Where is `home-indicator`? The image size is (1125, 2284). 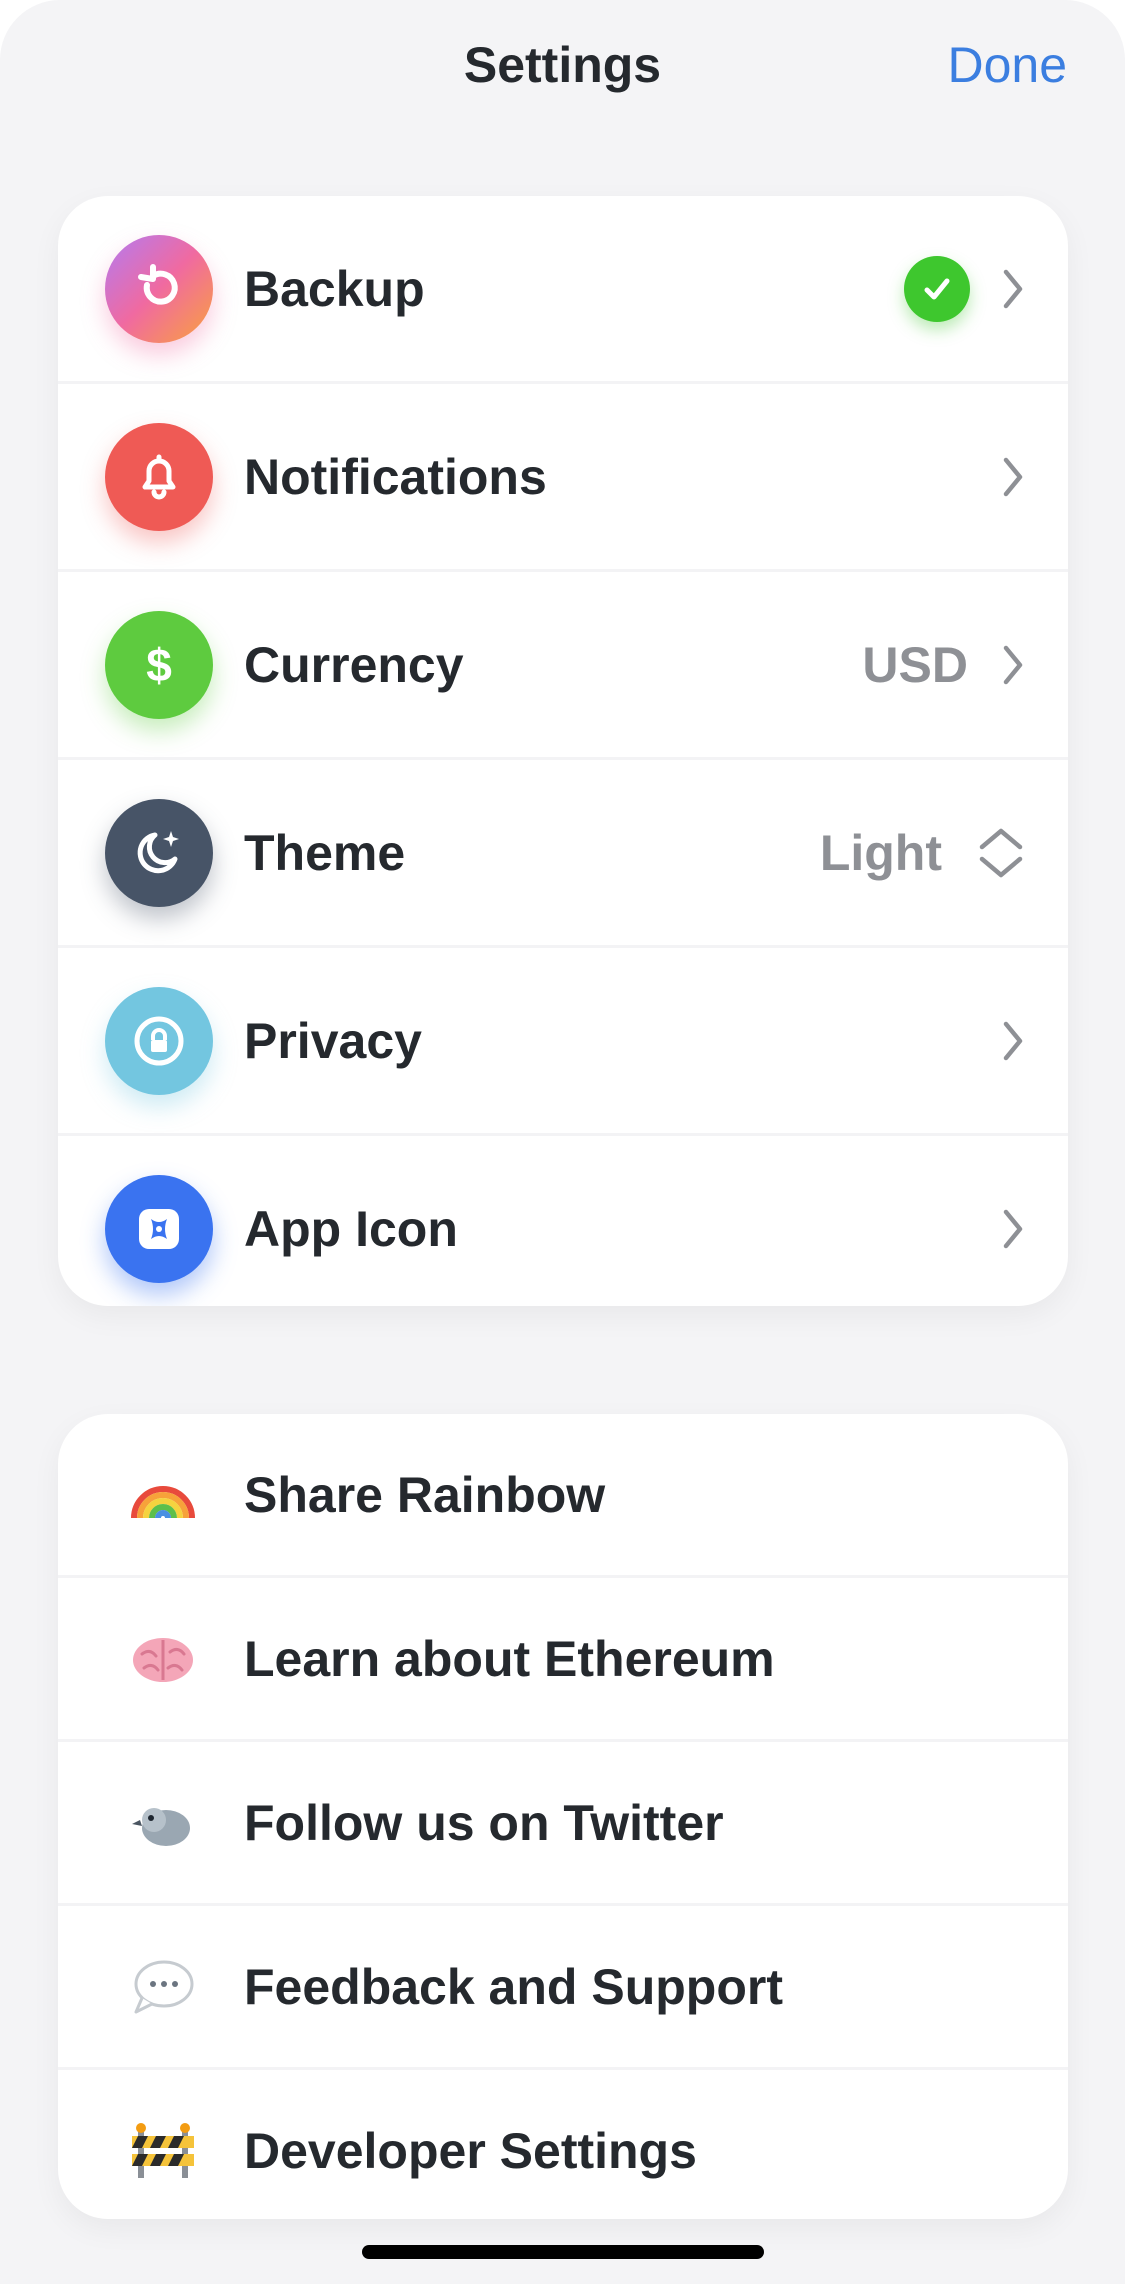
home-indicator is located at coordinates (563, 2252).